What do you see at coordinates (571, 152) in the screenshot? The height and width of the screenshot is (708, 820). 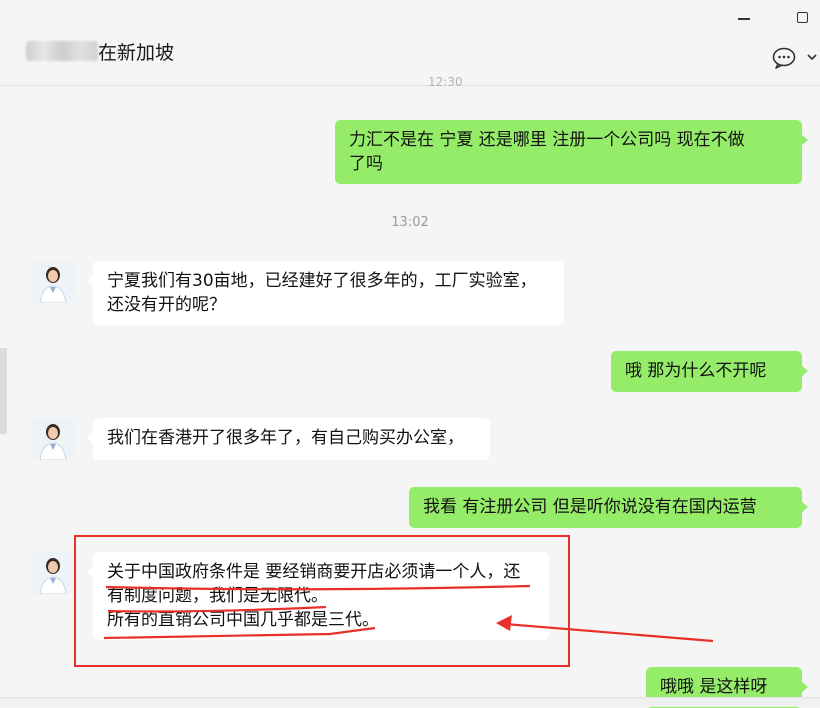 I see `message-sent: 力汇不是在 宁夏 还是哪里 注册一个公司吗 现在不做 了吗` at bounding box center [571, 152].